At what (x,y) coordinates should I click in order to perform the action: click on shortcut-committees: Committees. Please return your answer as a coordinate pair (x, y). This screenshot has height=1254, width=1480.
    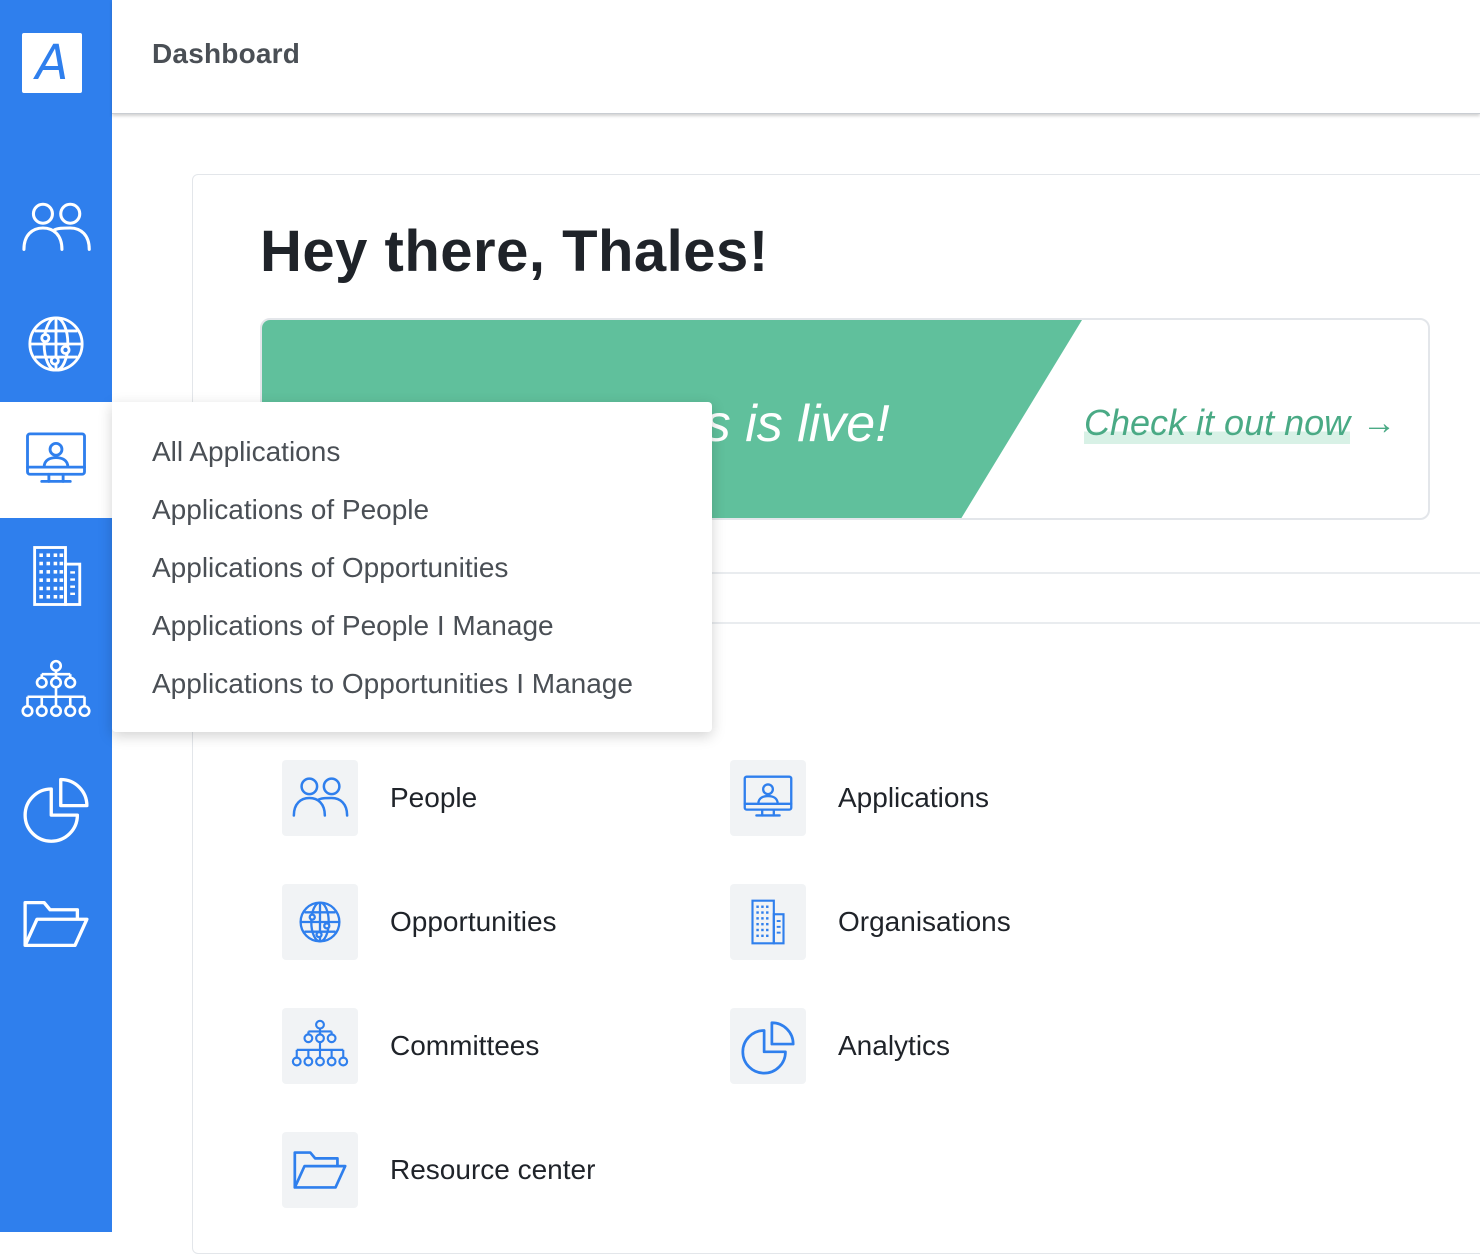
    Looking at the image, I should click on (410, 1046).